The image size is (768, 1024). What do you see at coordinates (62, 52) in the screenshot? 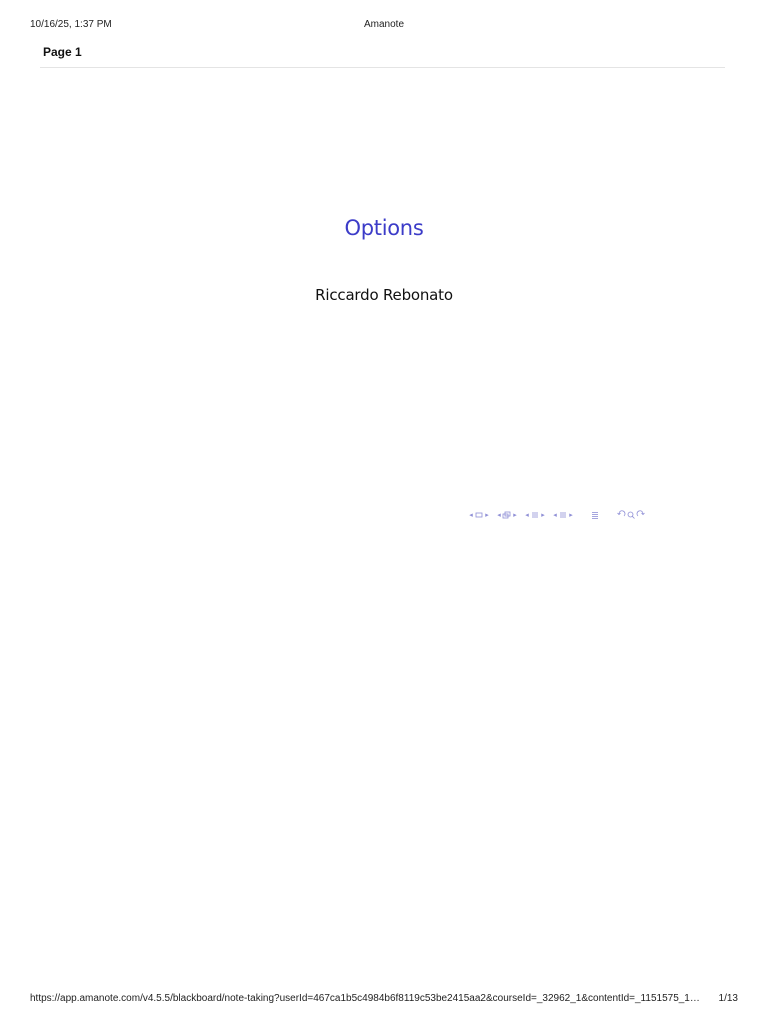
I see `page-label: Page 1` at bounding box center [62, 52].